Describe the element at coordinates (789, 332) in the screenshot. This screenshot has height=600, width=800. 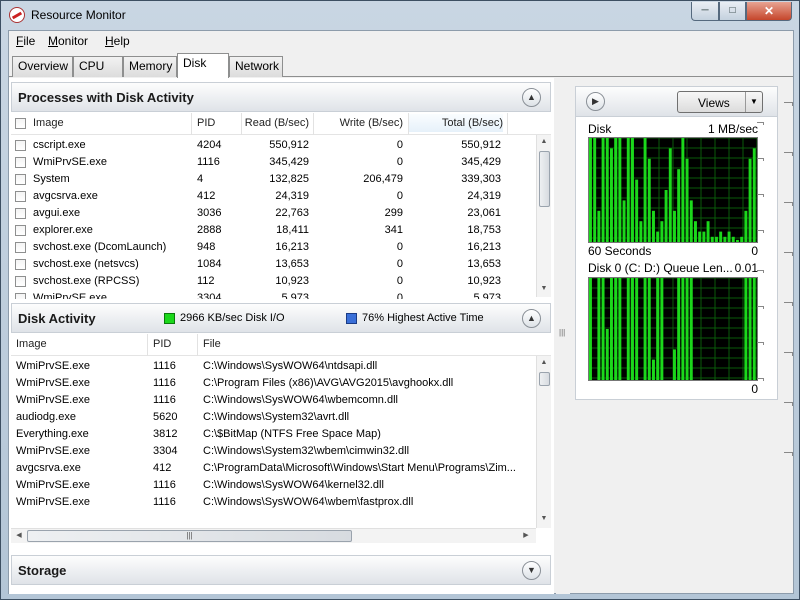
I see `right-edge-ruler` at that location.